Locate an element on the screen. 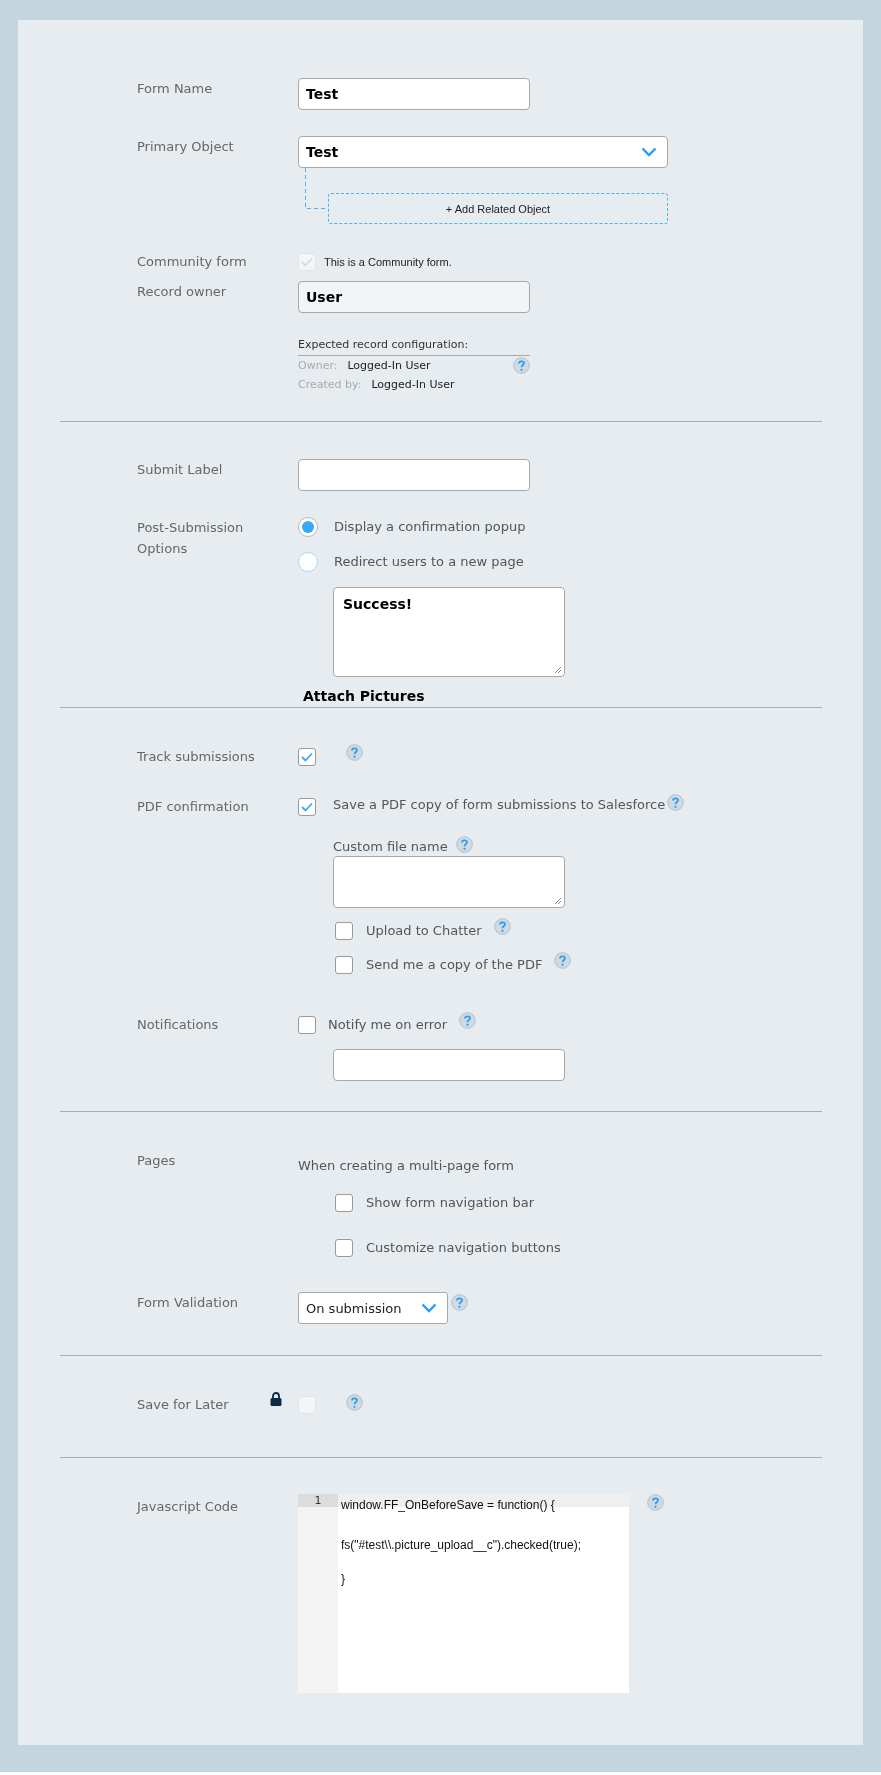 Image resolution: width=881 pixels, height=1775 pixels. checkbox-label: Send me a copy of the PDF is located at coordinates (454, 965).